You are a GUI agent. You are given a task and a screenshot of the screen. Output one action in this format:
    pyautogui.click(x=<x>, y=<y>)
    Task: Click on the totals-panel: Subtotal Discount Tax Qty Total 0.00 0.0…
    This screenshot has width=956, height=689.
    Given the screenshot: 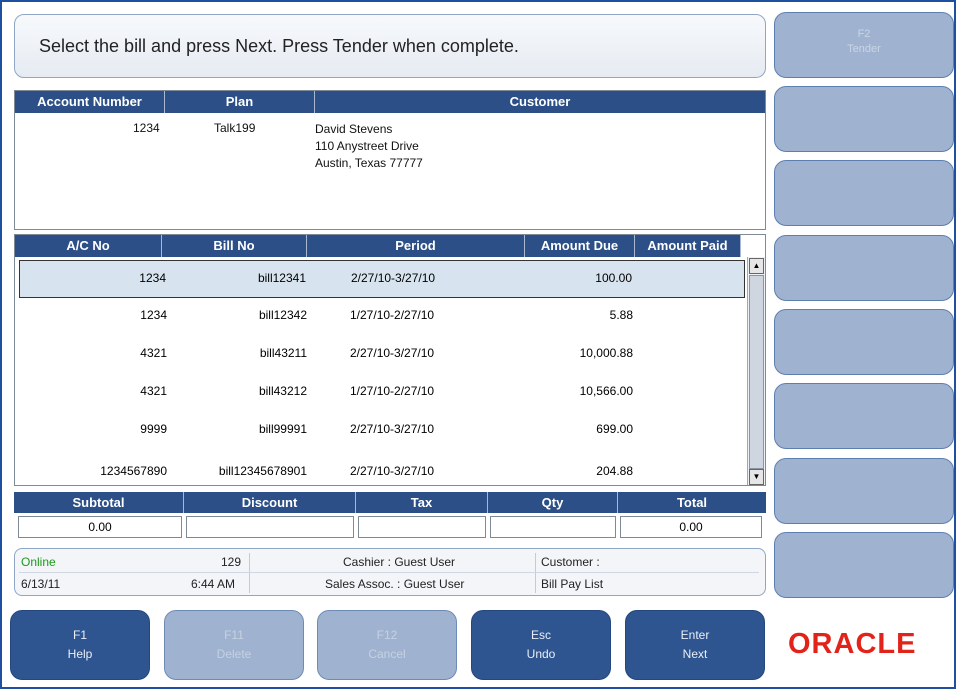 What is the action you would take?
    pyautogui.click(x=390, y=516)
    